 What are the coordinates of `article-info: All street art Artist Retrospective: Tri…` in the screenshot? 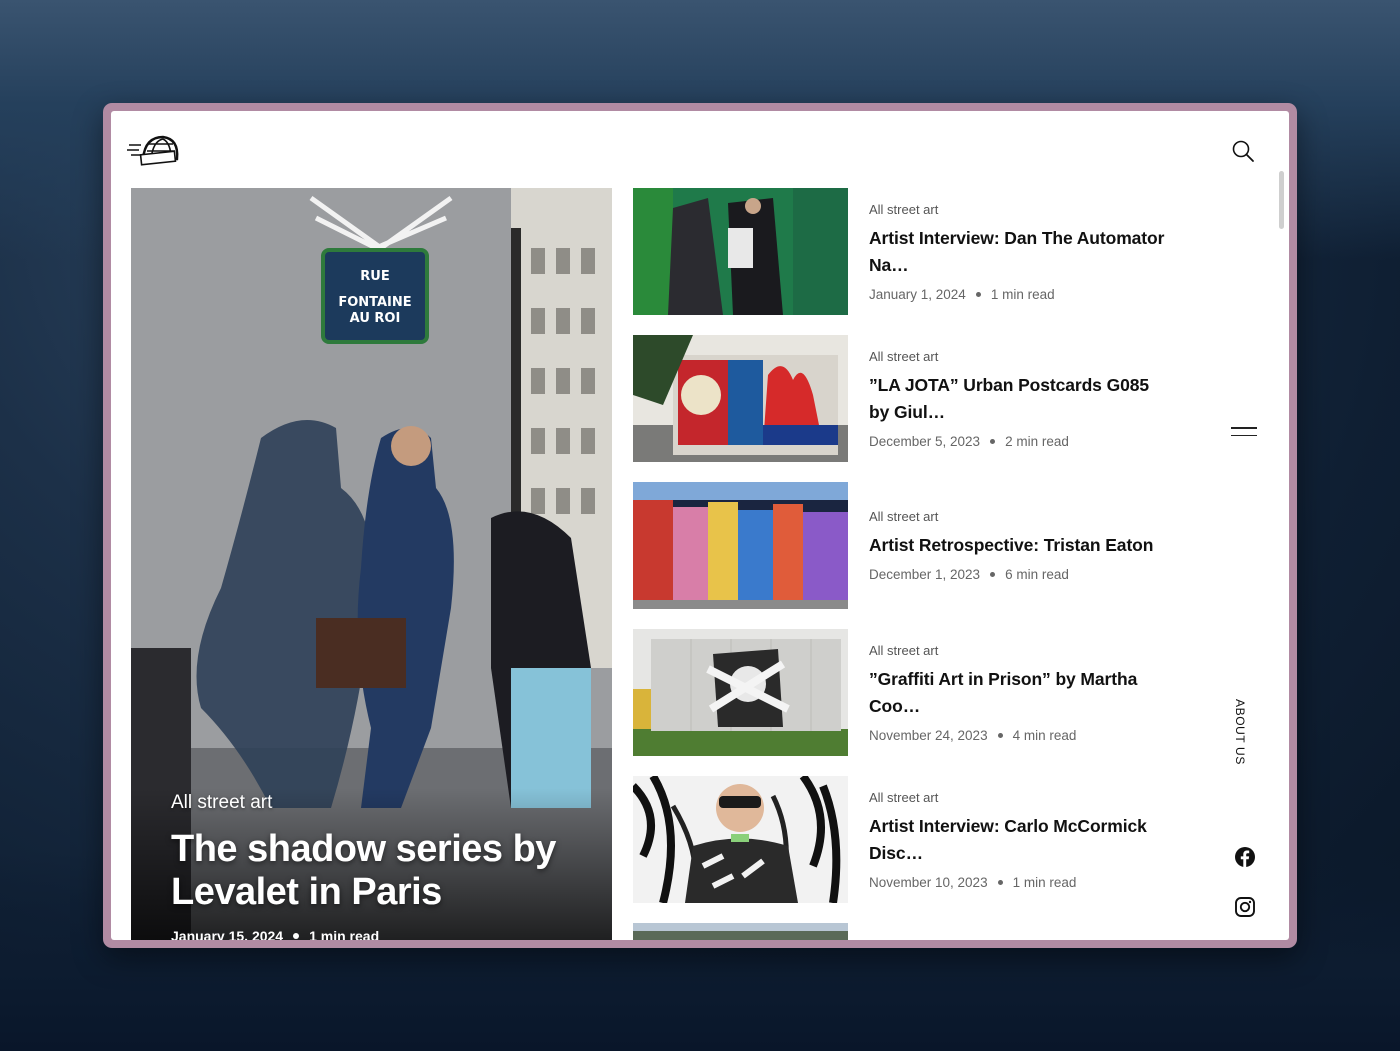 It's located at (1021, 545).